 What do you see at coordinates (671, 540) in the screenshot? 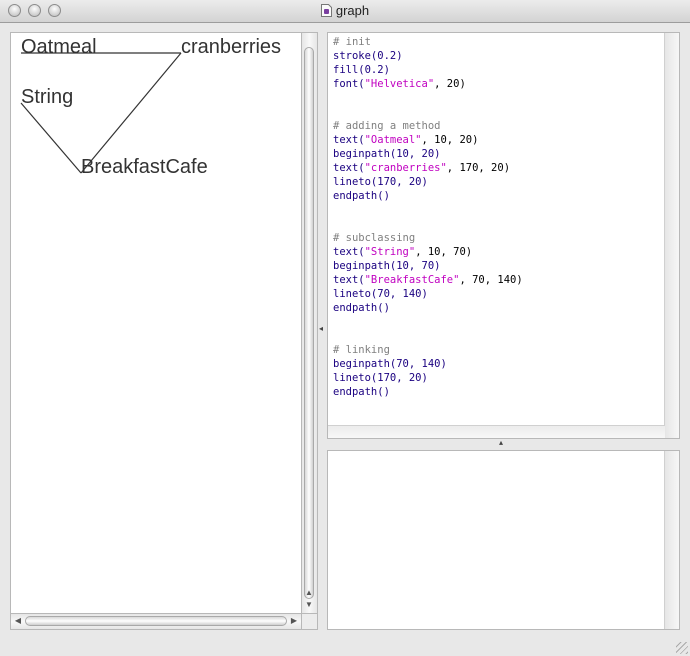
I see `output-vertical-scrollbar` at bounding box center [671, 540].